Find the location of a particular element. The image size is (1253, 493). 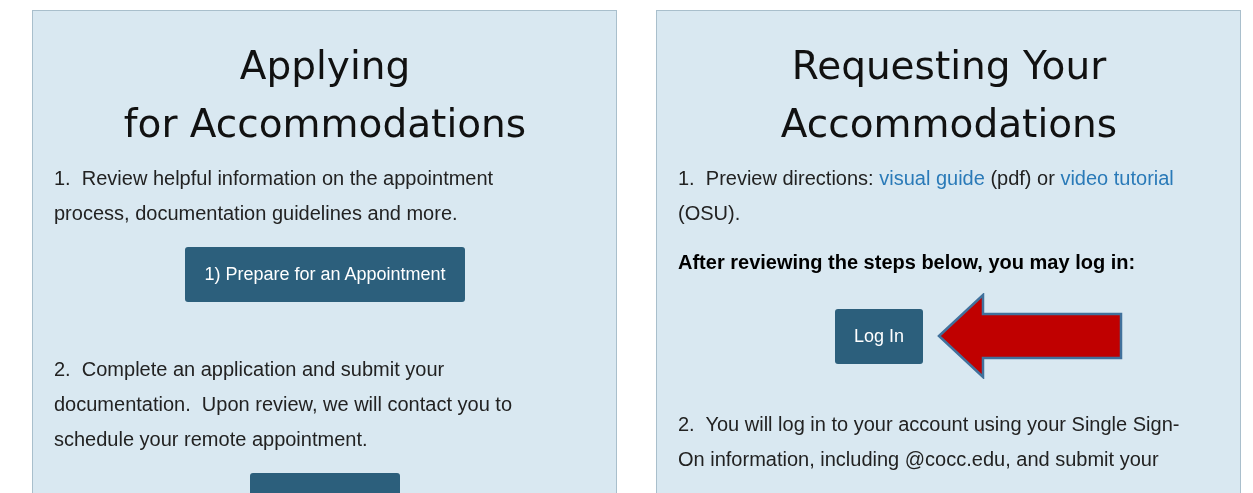

link: video tutorial is located at coordinates (1117, 178).